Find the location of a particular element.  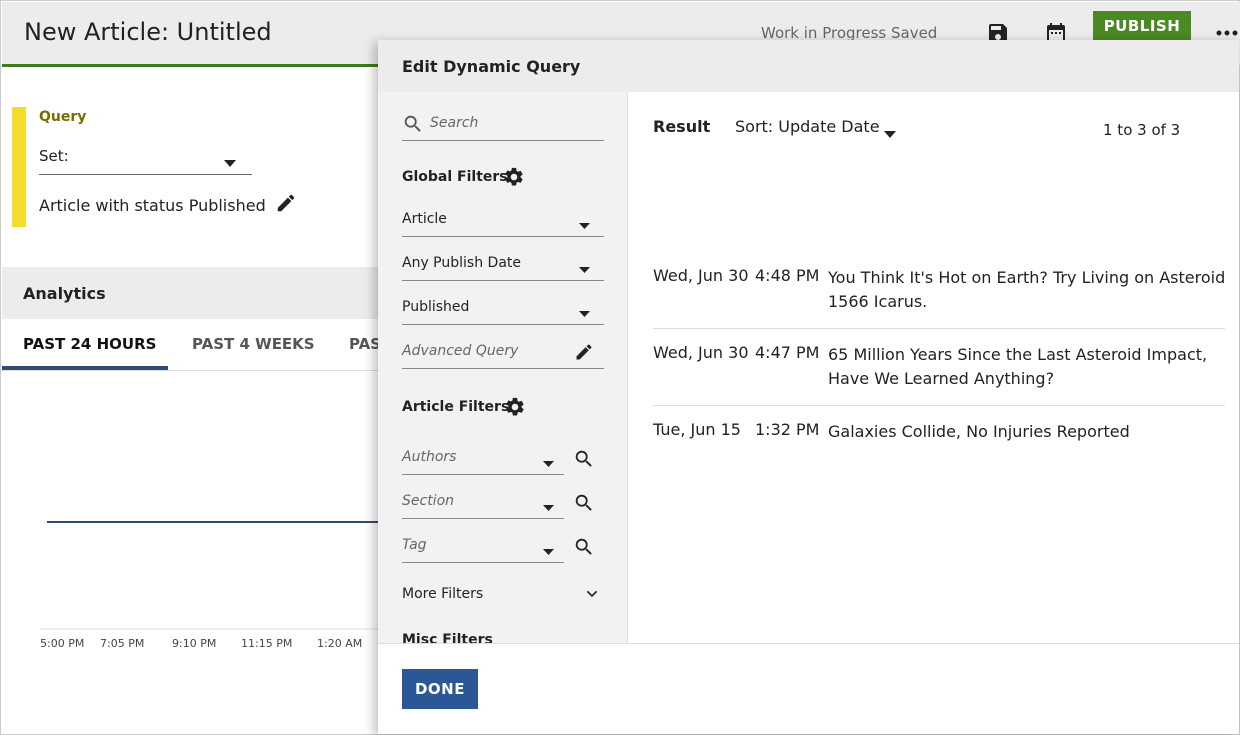

misc-filters-title: Misc Filters is located at coordinates (447, 637).